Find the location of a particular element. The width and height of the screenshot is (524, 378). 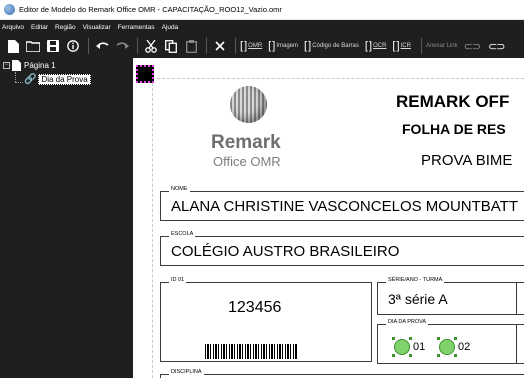

barcode-region-button: [ ] Código de Barras is located at coordinates (331, 46).